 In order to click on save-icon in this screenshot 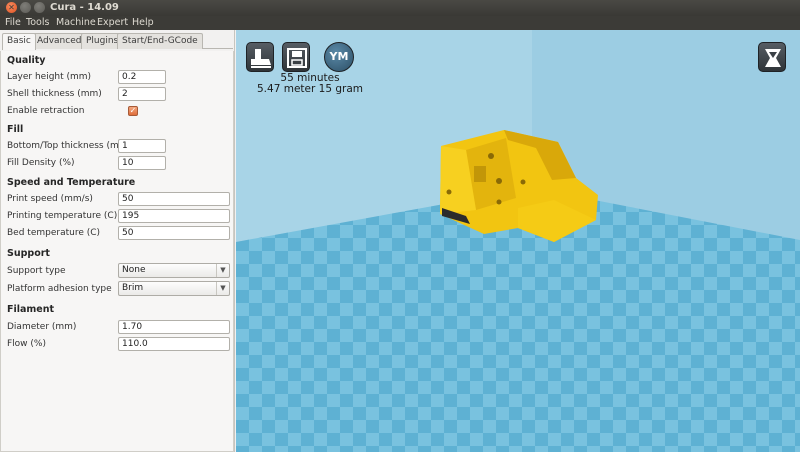, I will do `click(297, 58)`.